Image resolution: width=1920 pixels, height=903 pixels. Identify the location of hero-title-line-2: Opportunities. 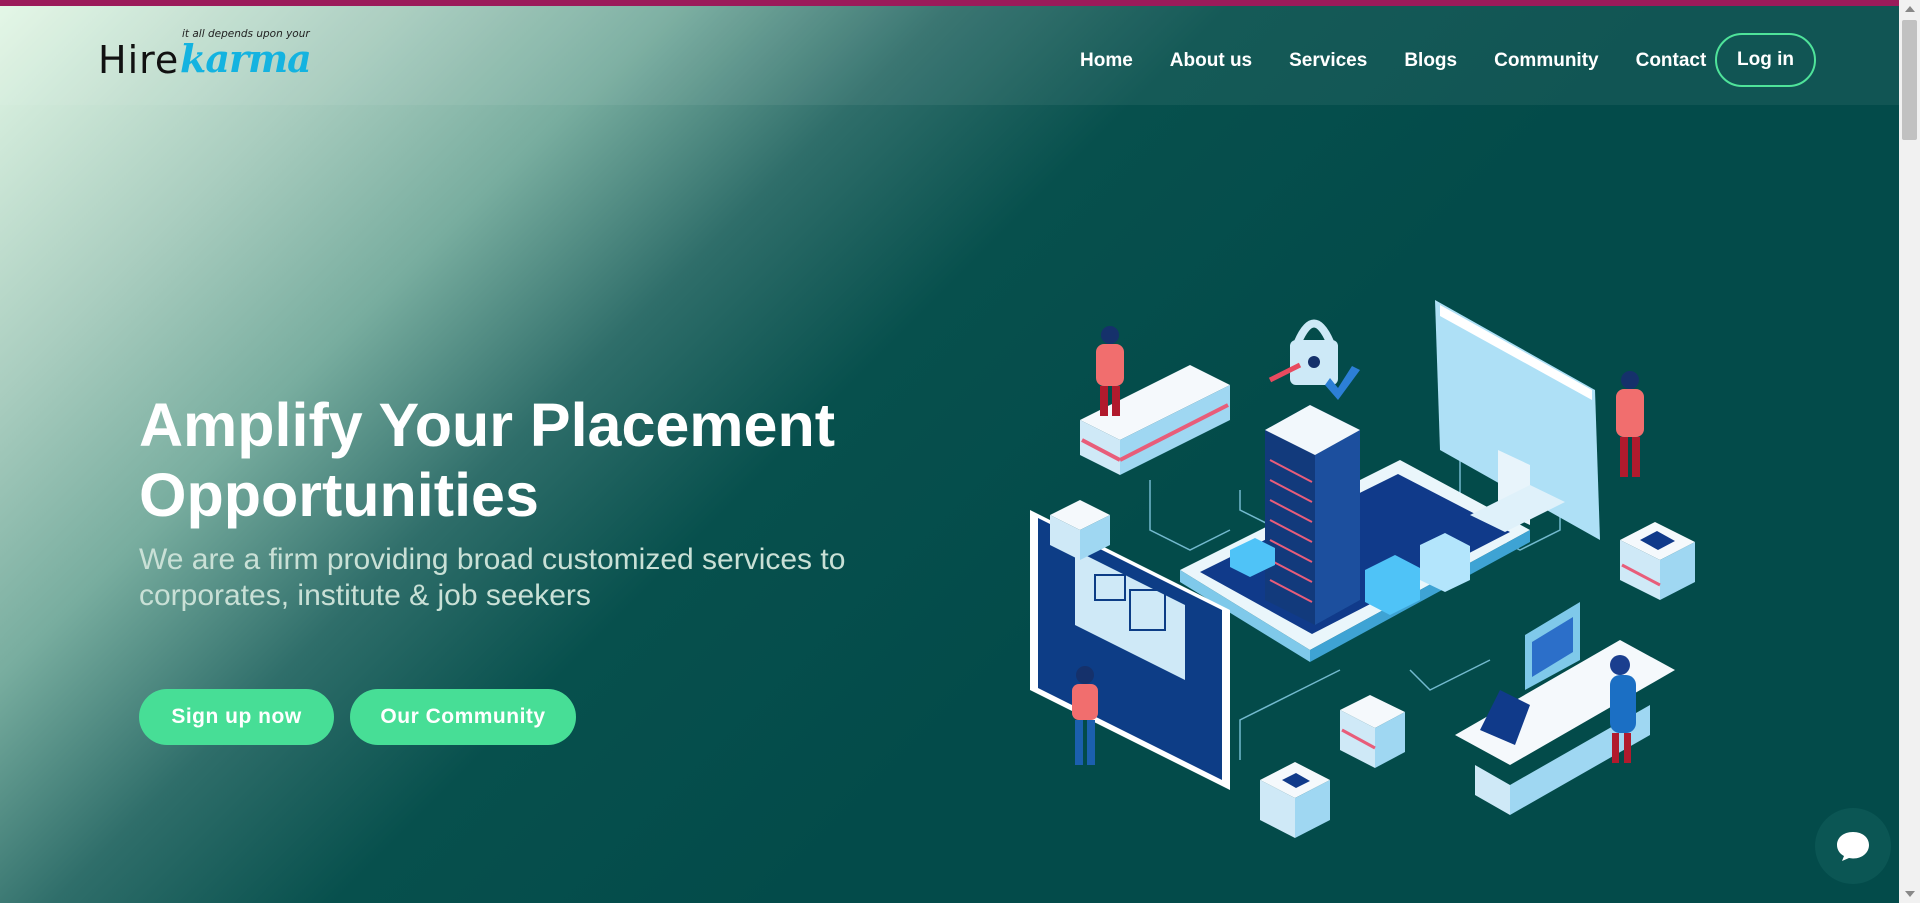
(339, 495).